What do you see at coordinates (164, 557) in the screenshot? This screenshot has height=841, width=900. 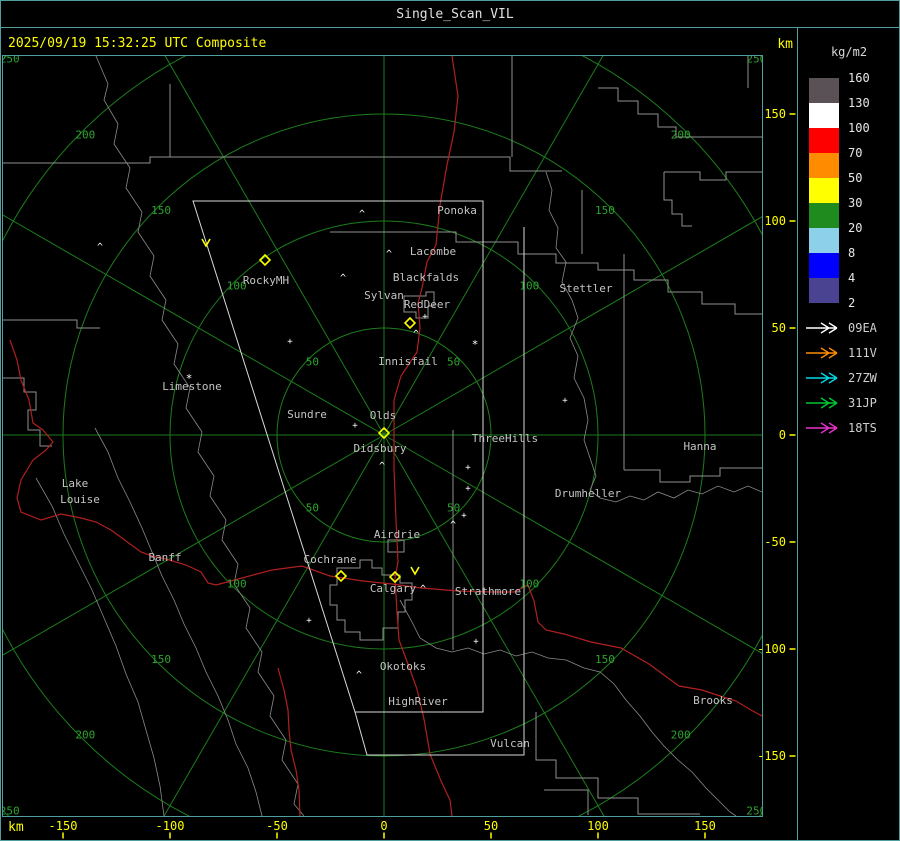 I see `city-label: Banff` at bounding box center [164, 557].